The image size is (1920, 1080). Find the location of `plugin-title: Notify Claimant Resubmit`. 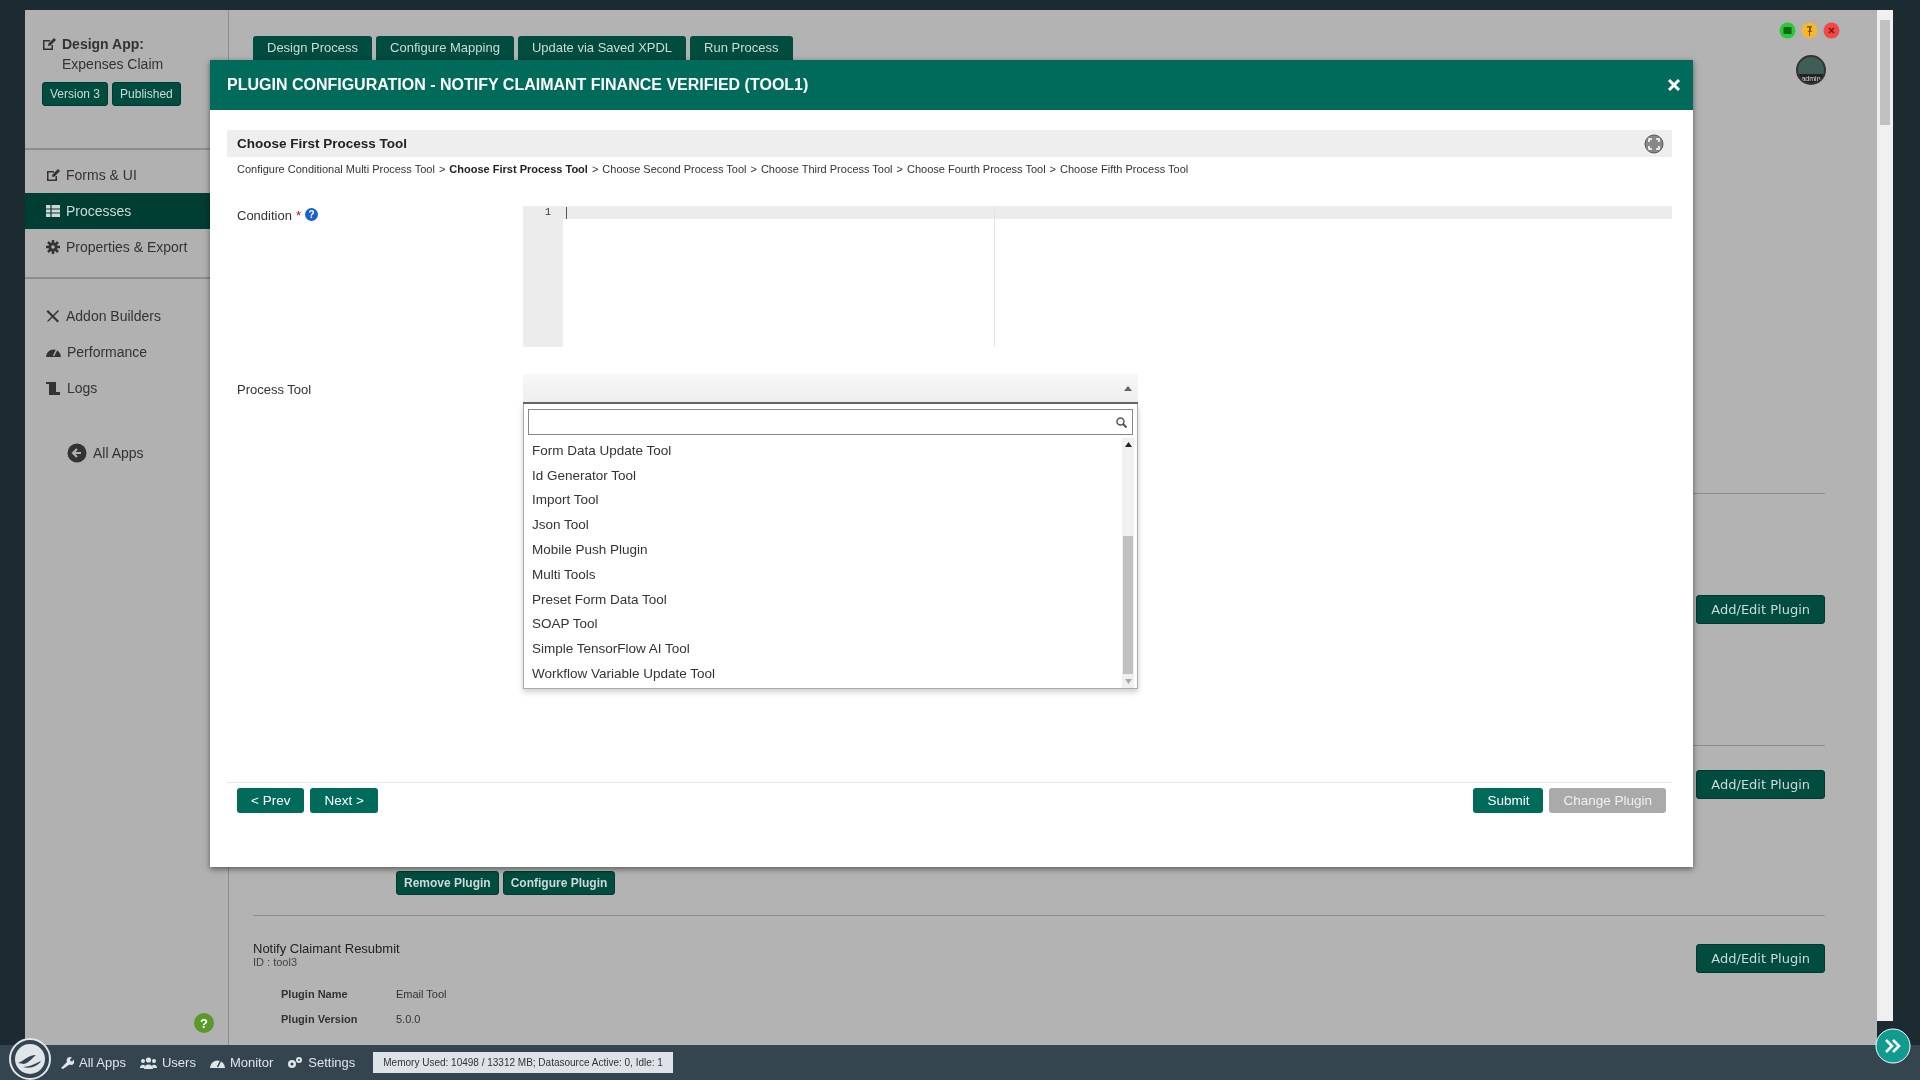

plugin-title: Notify Claimant Resubmit is located at coordinates (327, 948).